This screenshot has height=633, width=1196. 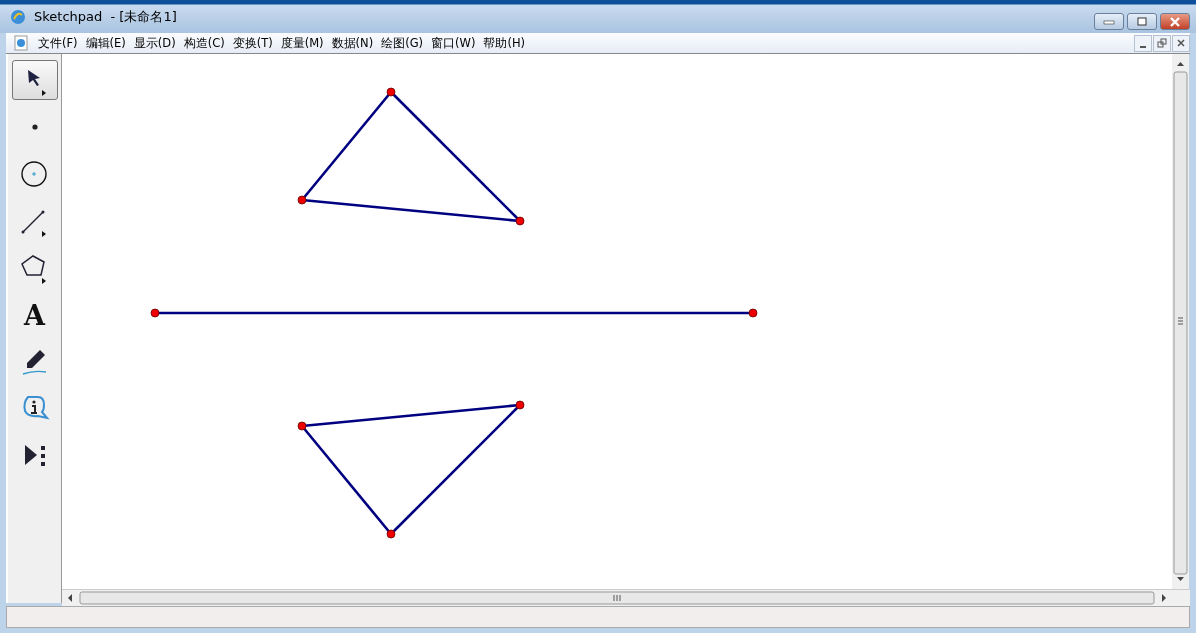 What do you see at coordinates (252, 43) in the screenshot?
I see `menu-item: 变换(T)` at bounding box center [252, 43].